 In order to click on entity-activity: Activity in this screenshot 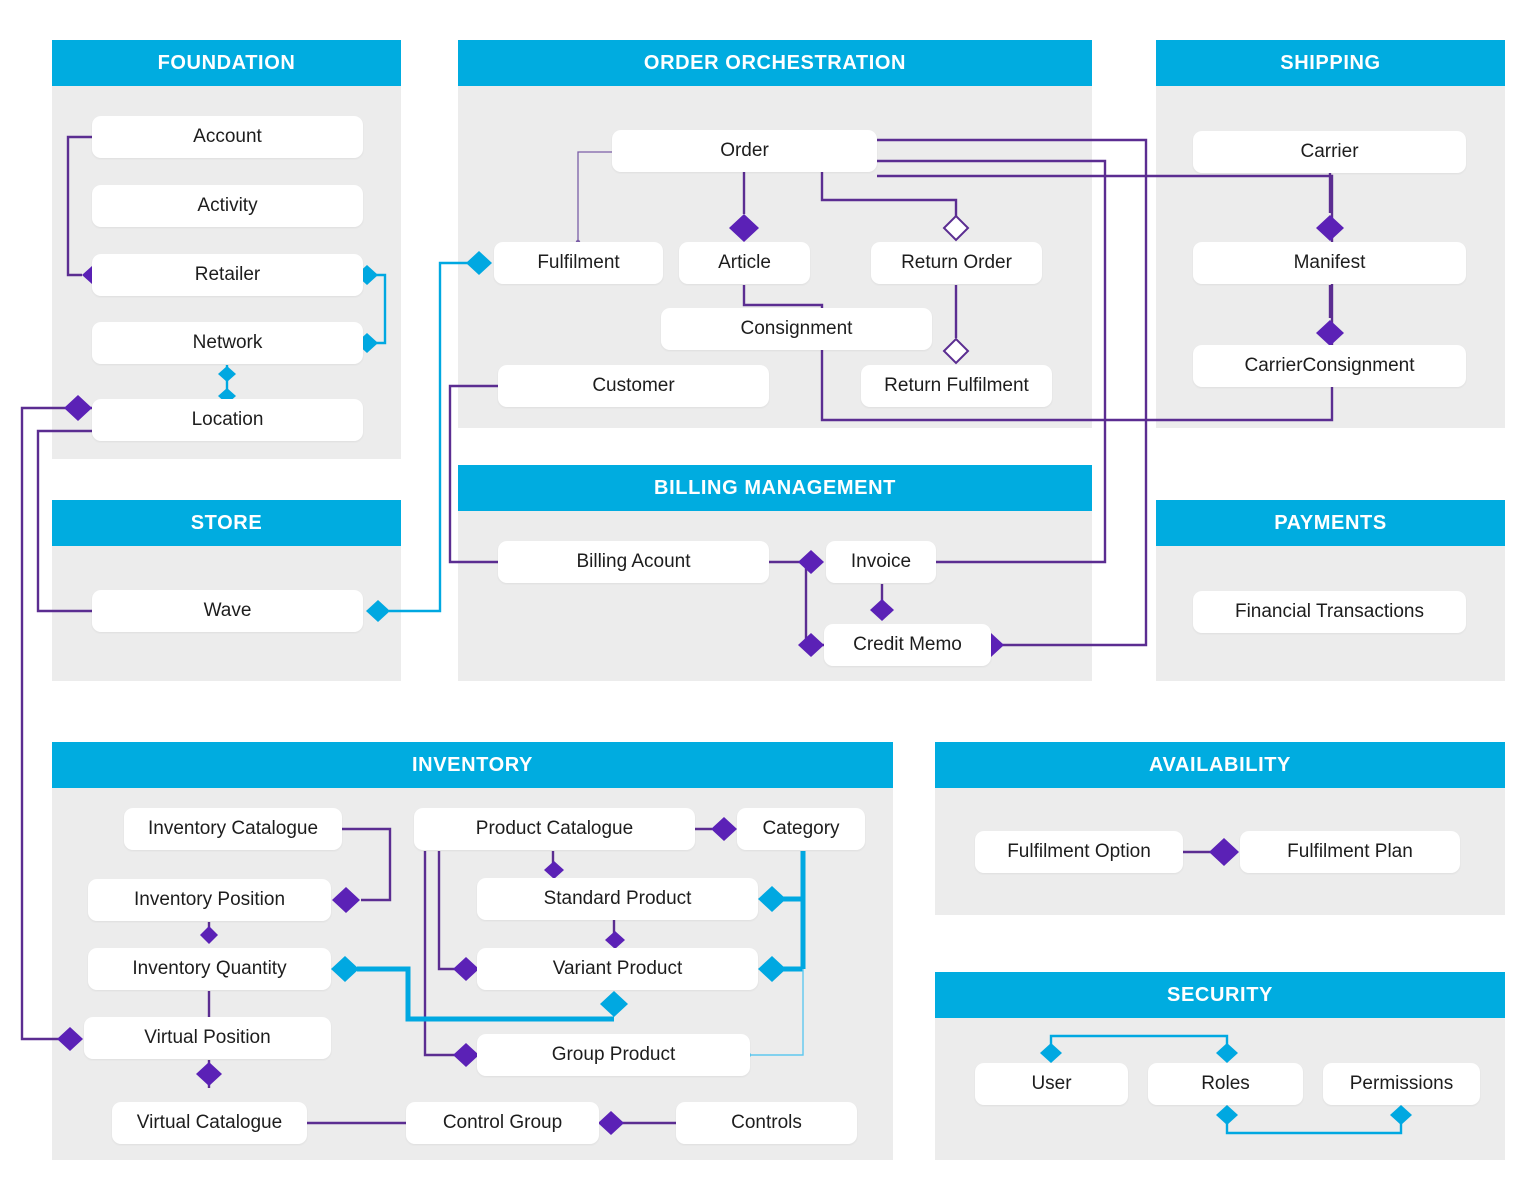, I will do `click(227, 206)`.